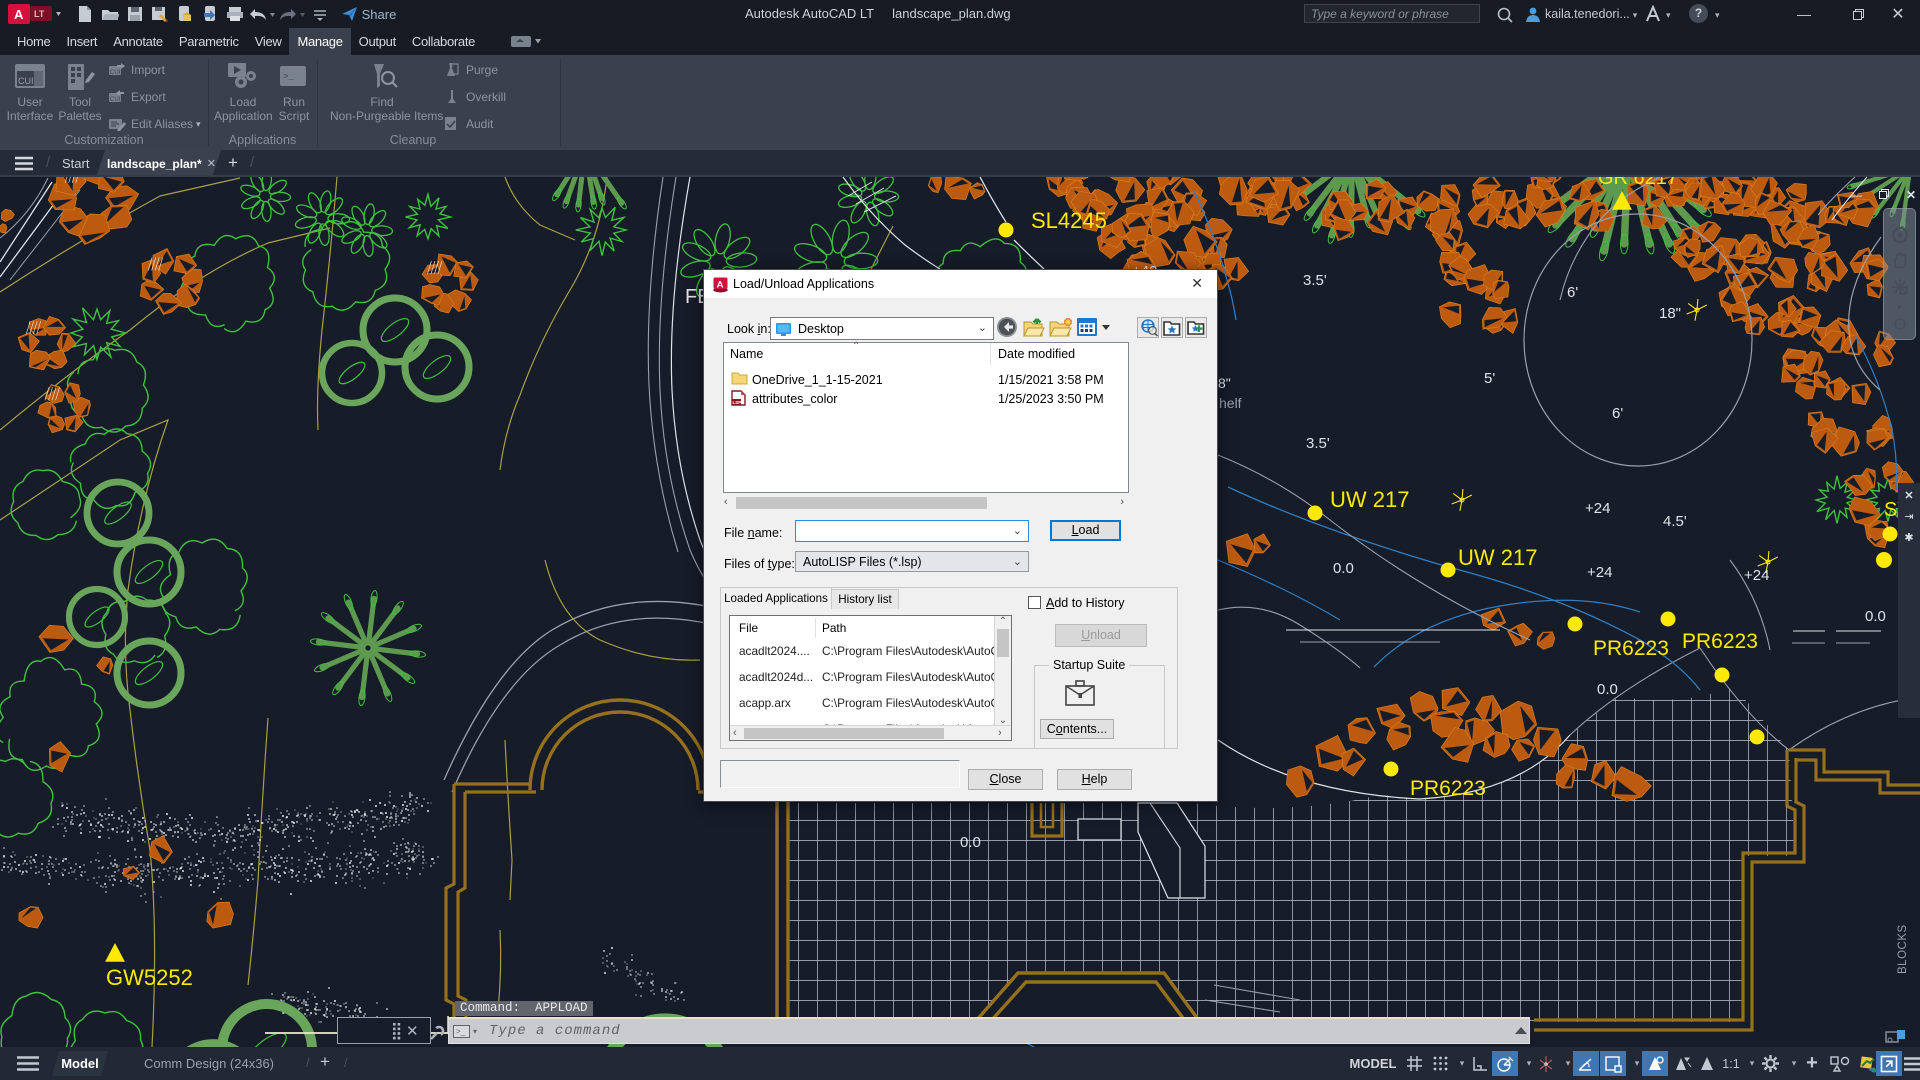  I want to click on svg-text: 8", so click(1224, 383).